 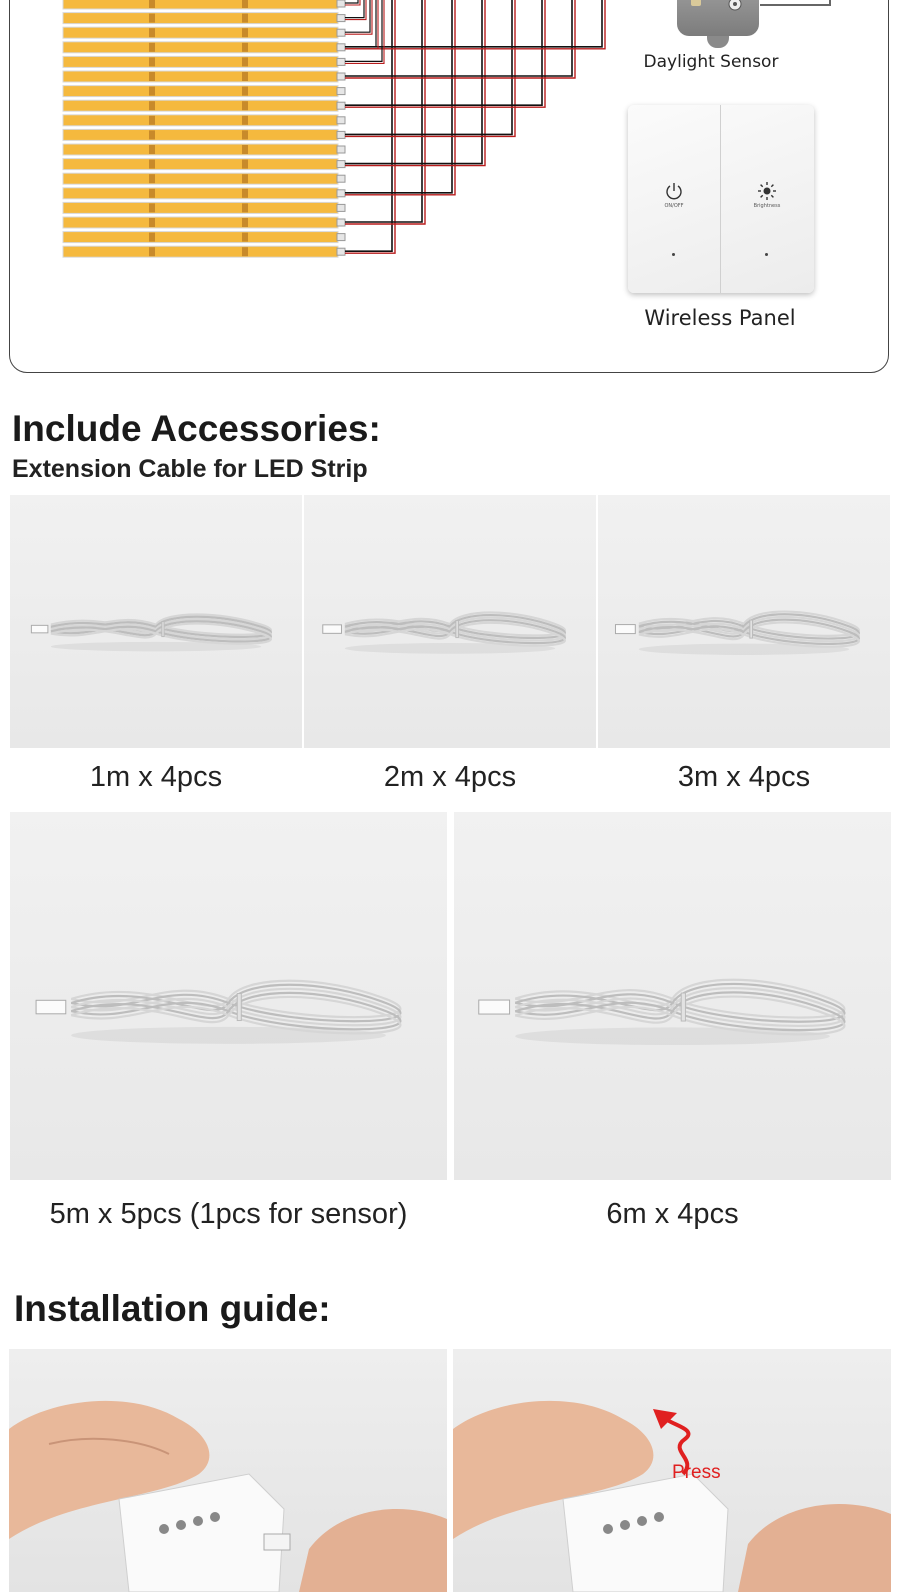 I want to click on power-icon, so click(x=674, y=191).